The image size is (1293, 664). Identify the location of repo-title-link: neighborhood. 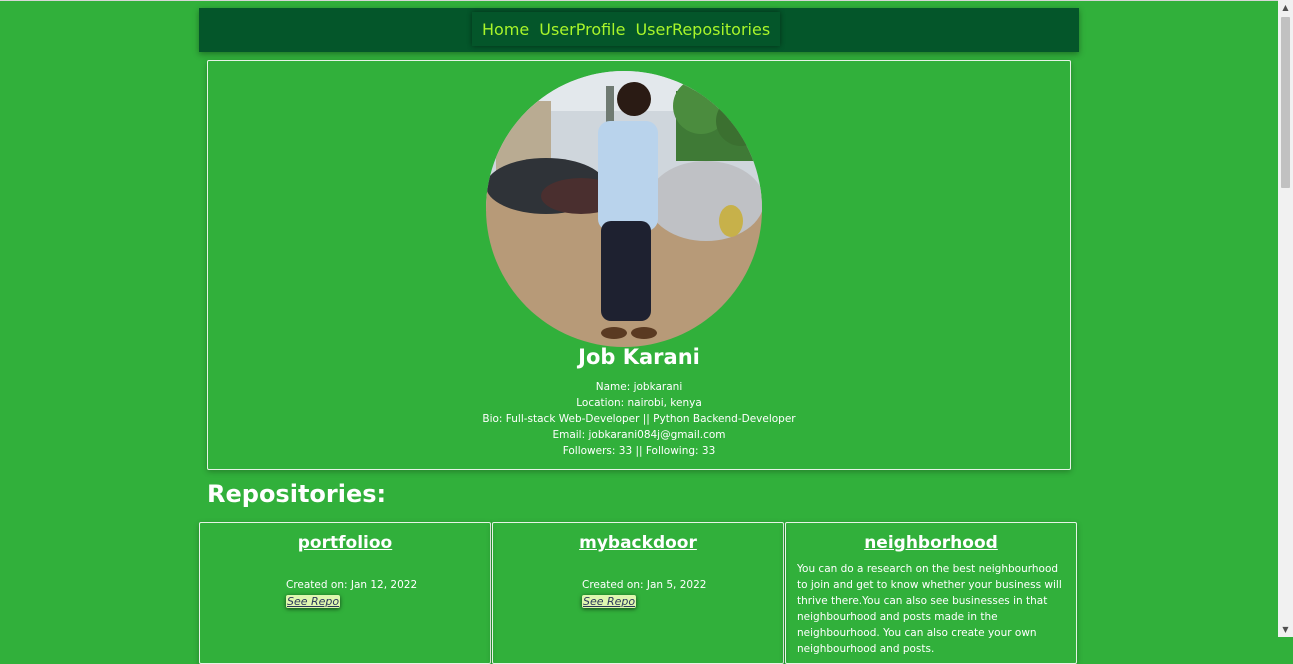
(931, 543).